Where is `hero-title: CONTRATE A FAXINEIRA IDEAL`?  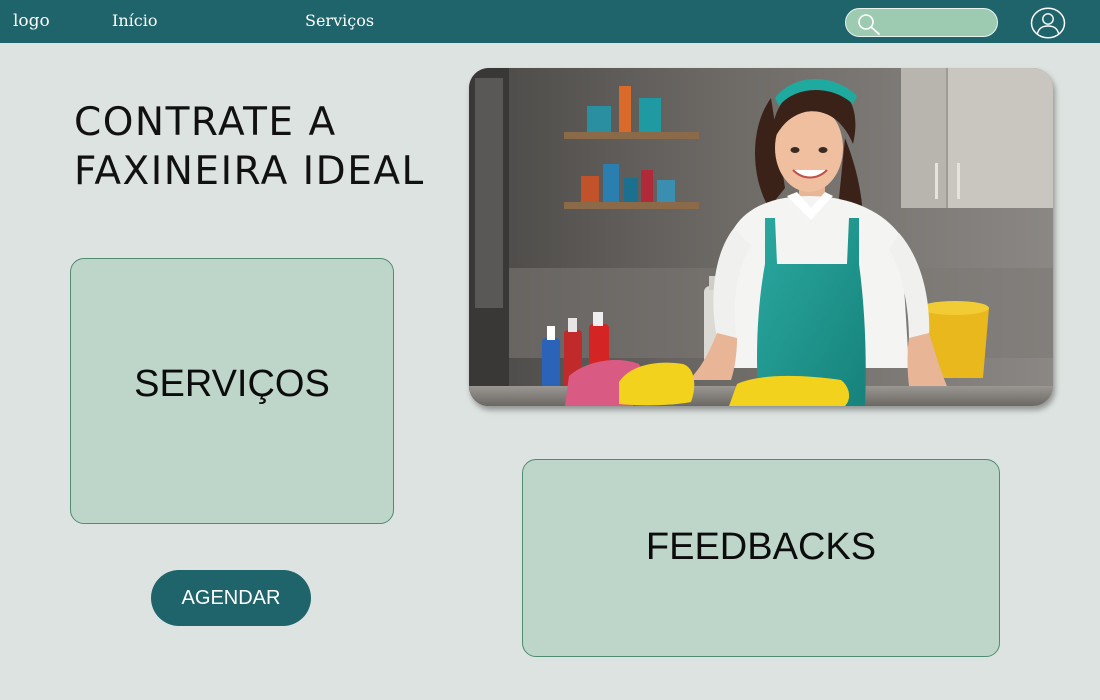 hero-title: CONTRATE A FAXINEIRA IDEAL is located at coordinates (264, 147).